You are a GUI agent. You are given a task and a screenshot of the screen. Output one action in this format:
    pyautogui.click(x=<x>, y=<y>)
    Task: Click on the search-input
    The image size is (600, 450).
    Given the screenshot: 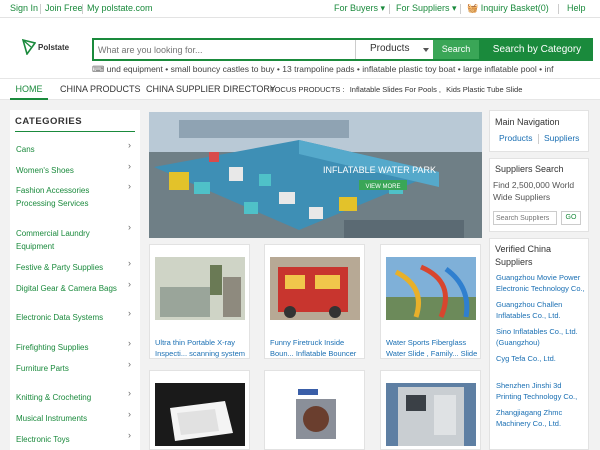 What is the action you would take?
    pyautogui.click(x=225, y=49)
    